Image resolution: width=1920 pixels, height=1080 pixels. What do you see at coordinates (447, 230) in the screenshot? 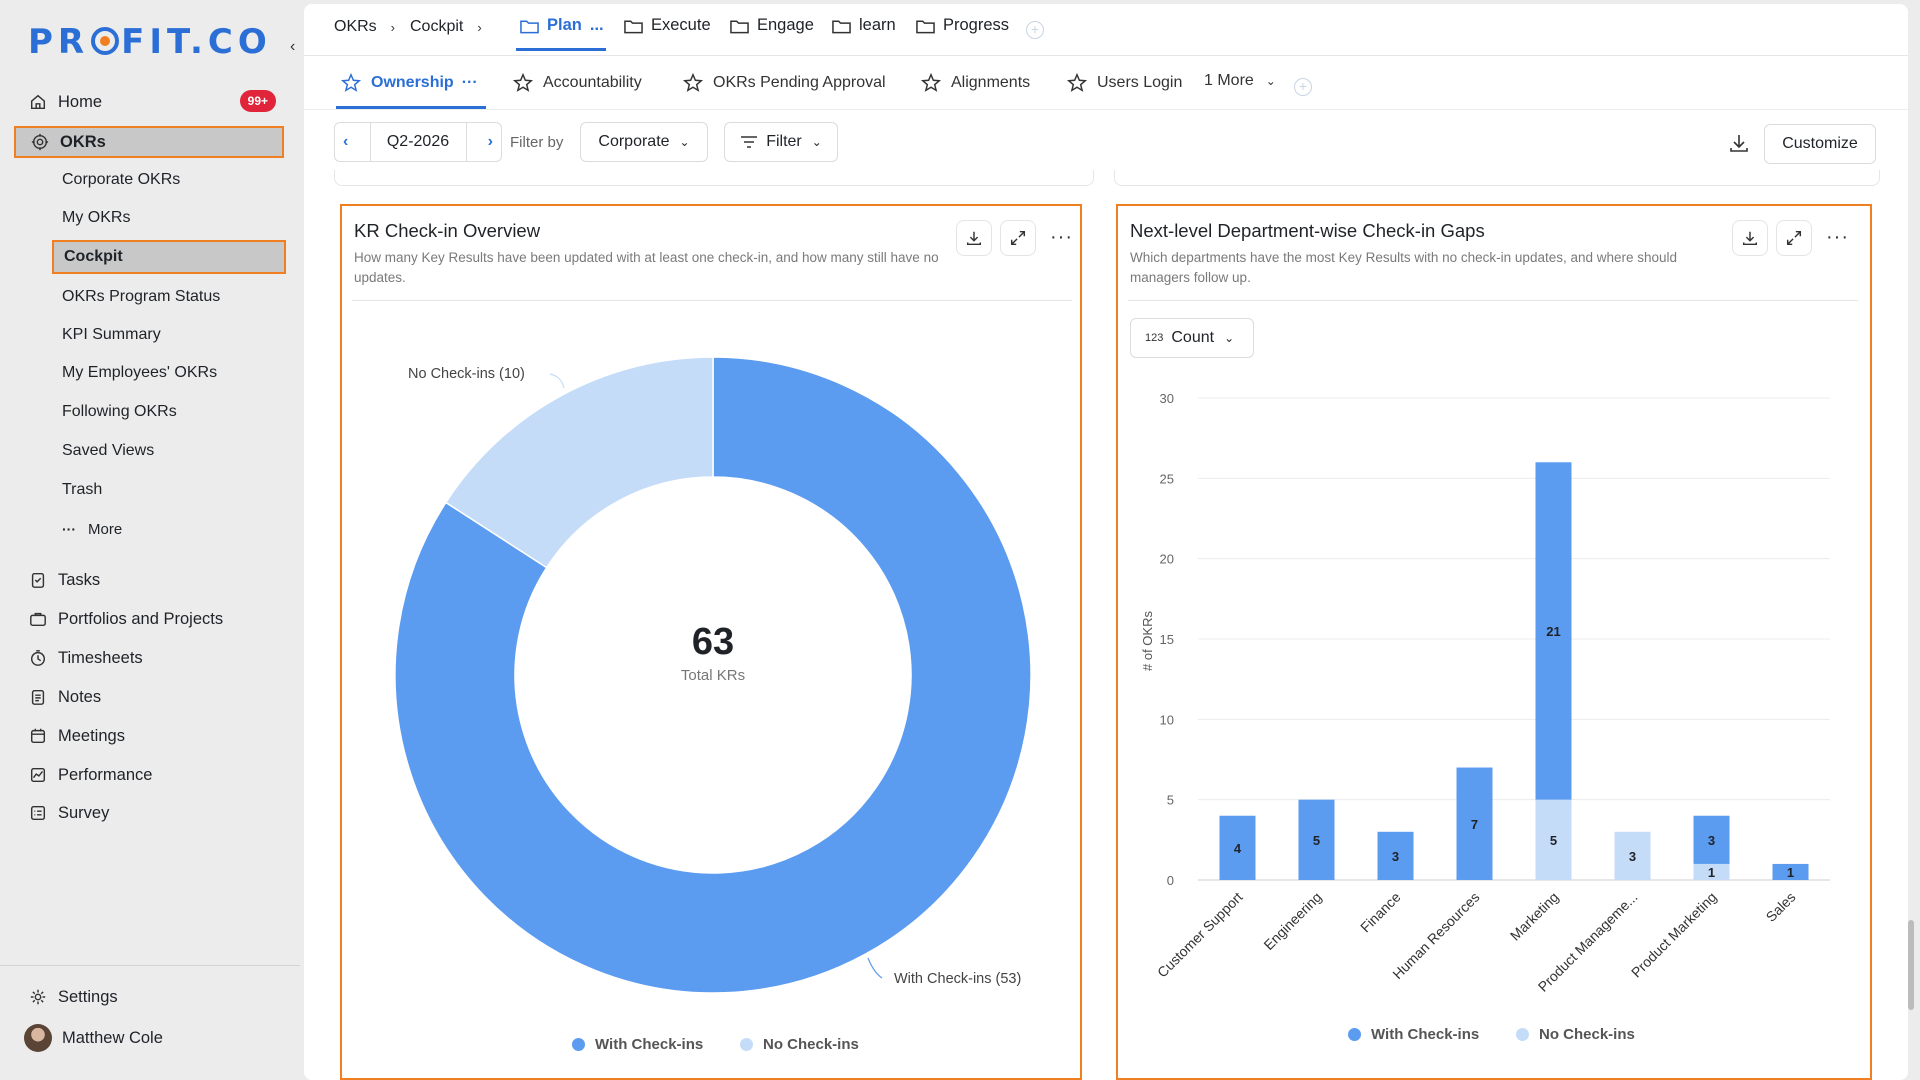
I see `card-title: KR Check-in Overview` at bounding box center [447, 230].